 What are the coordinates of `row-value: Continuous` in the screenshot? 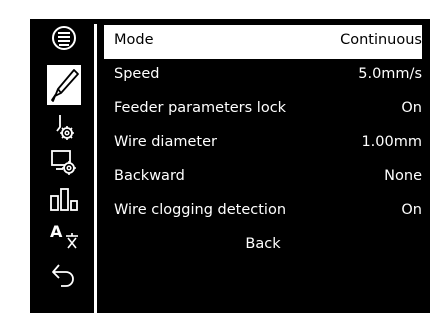 It's located at (381, 40).